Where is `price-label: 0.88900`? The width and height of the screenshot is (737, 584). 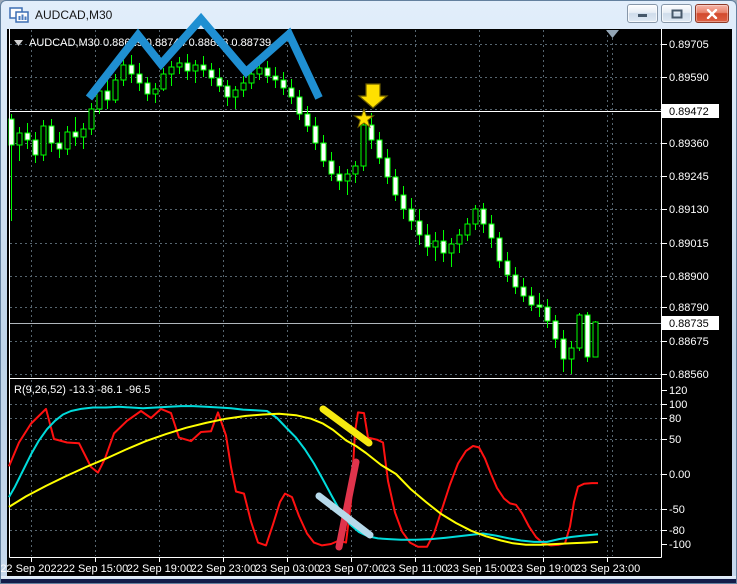 price-label: 0.88900 is located at coordinates (689, 277).